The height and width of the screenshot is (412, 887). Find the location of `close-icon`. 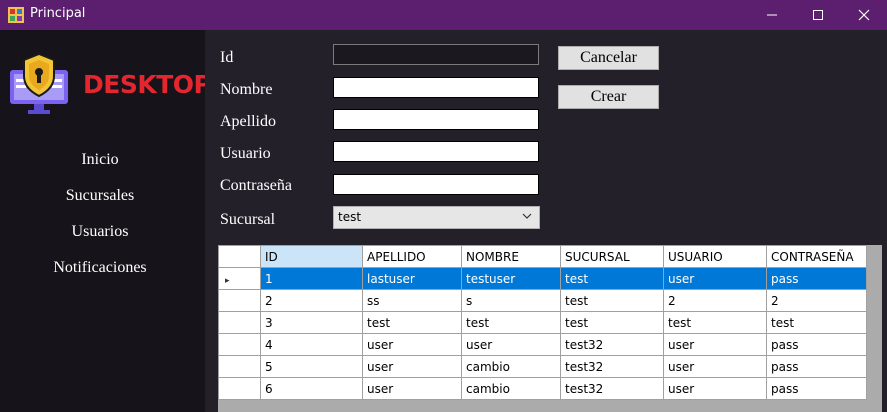

close-icon is located at coordinates (864, 15).